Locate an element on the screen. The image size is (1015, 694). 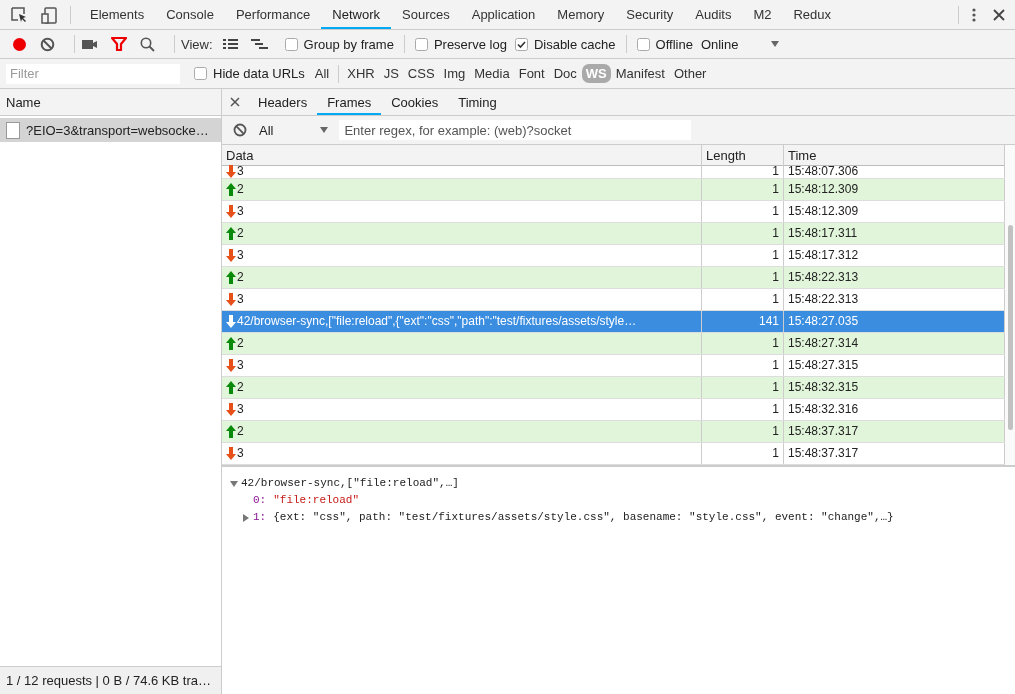
throttling-dropdown: Online is located at coordinates (740, 44).